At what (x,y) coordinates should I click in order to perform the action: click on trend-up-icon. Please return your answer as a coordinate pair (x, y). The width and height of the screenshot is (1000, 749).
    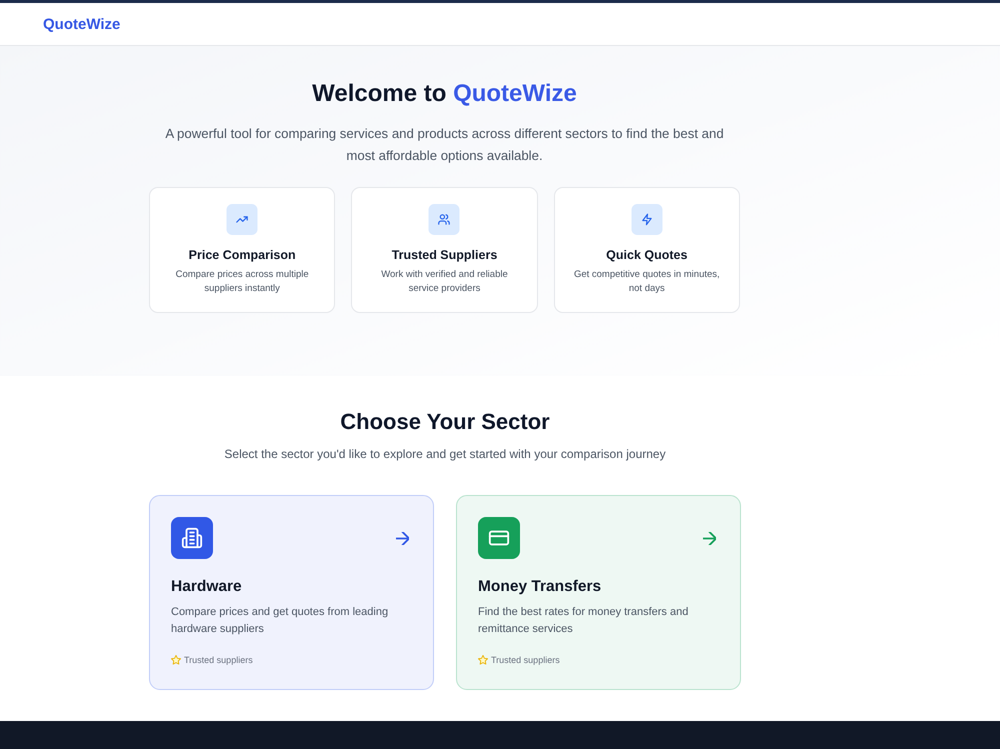
    Looking at the image, I should click on (242, 219).